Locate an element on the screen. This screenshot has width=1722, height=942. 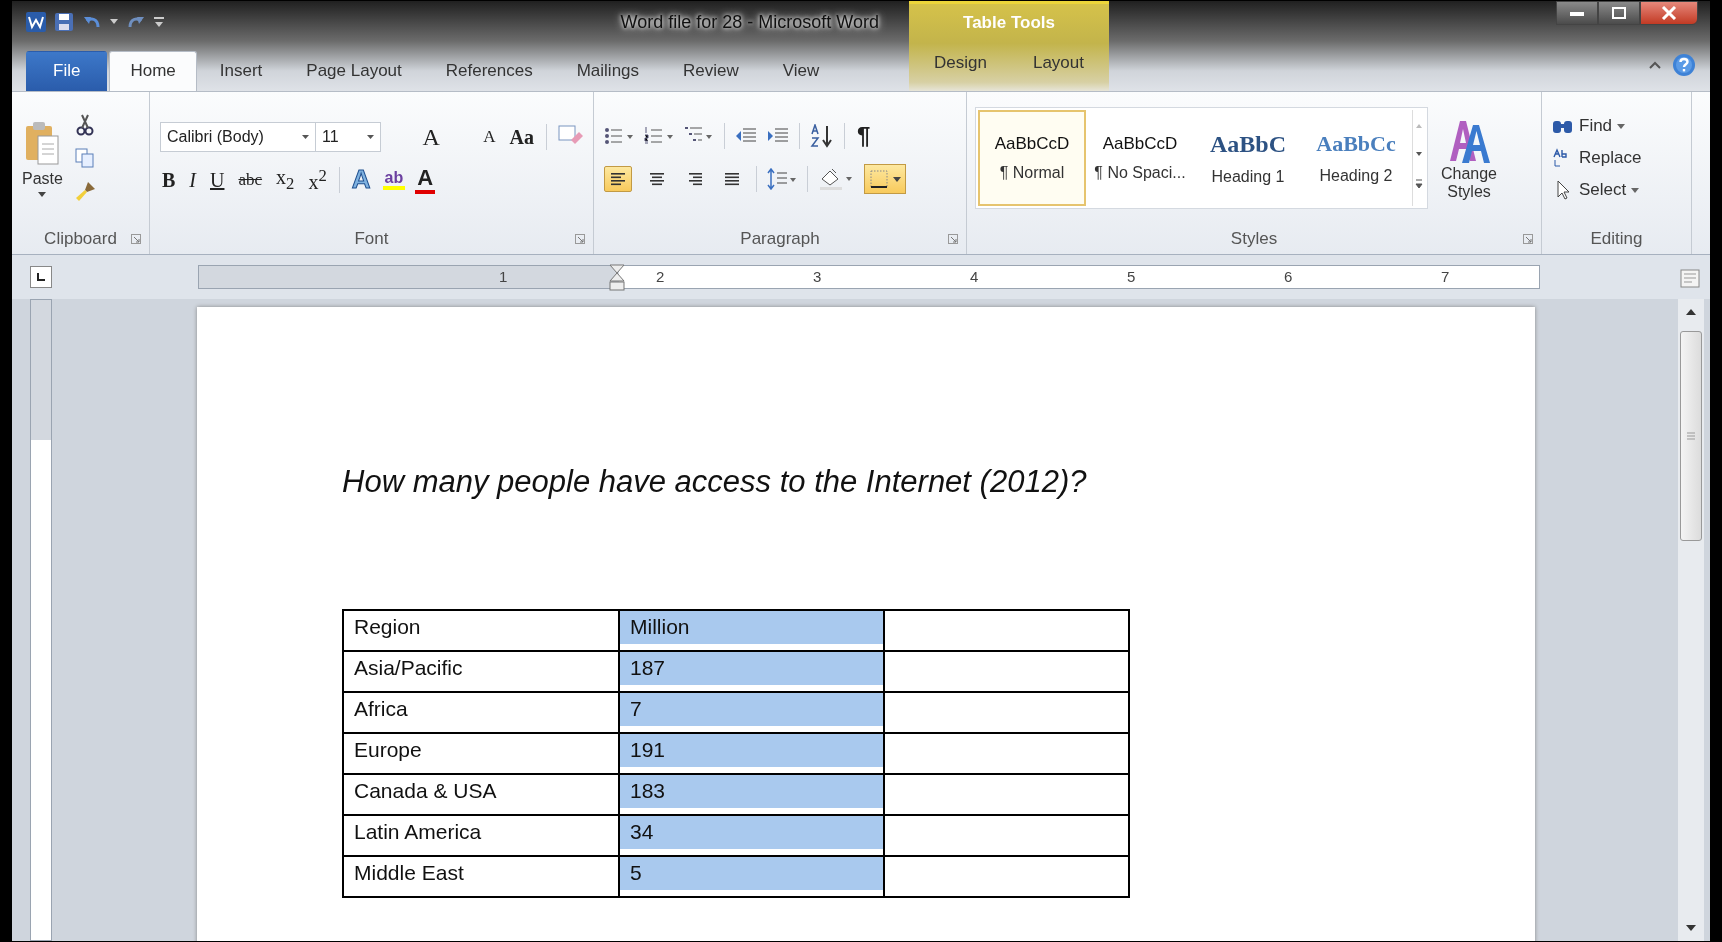
document-heading: How many people have access to the Internet (2012)? is located at coordinates (715, 482).